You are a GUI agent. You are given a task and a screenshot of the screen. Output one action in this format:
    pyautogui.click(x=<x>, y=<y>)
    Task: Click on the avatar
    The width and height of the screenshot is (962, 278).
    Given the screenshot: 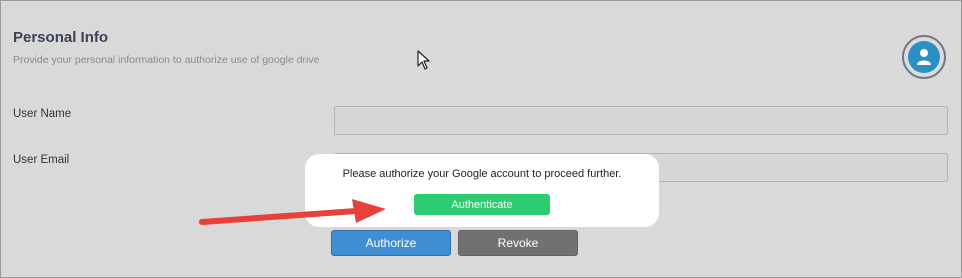 What is the action you would take?
    pyautogui.click(x=924, y=57)
    